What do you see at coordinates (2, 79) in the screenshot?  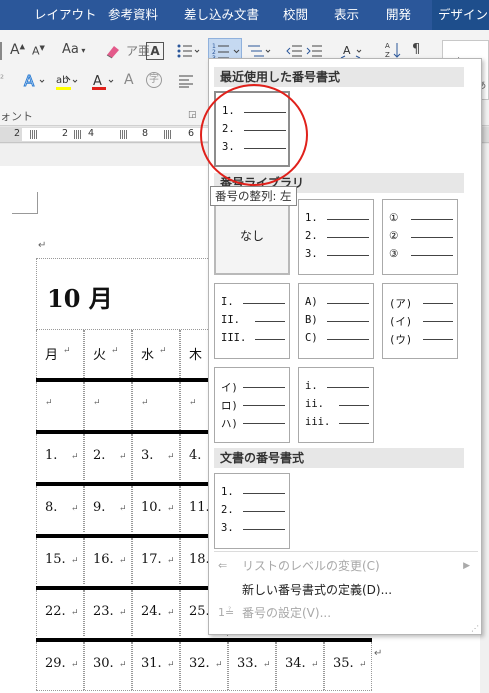 I see `superscript-icon: ²` at bounding box center [2, 79].